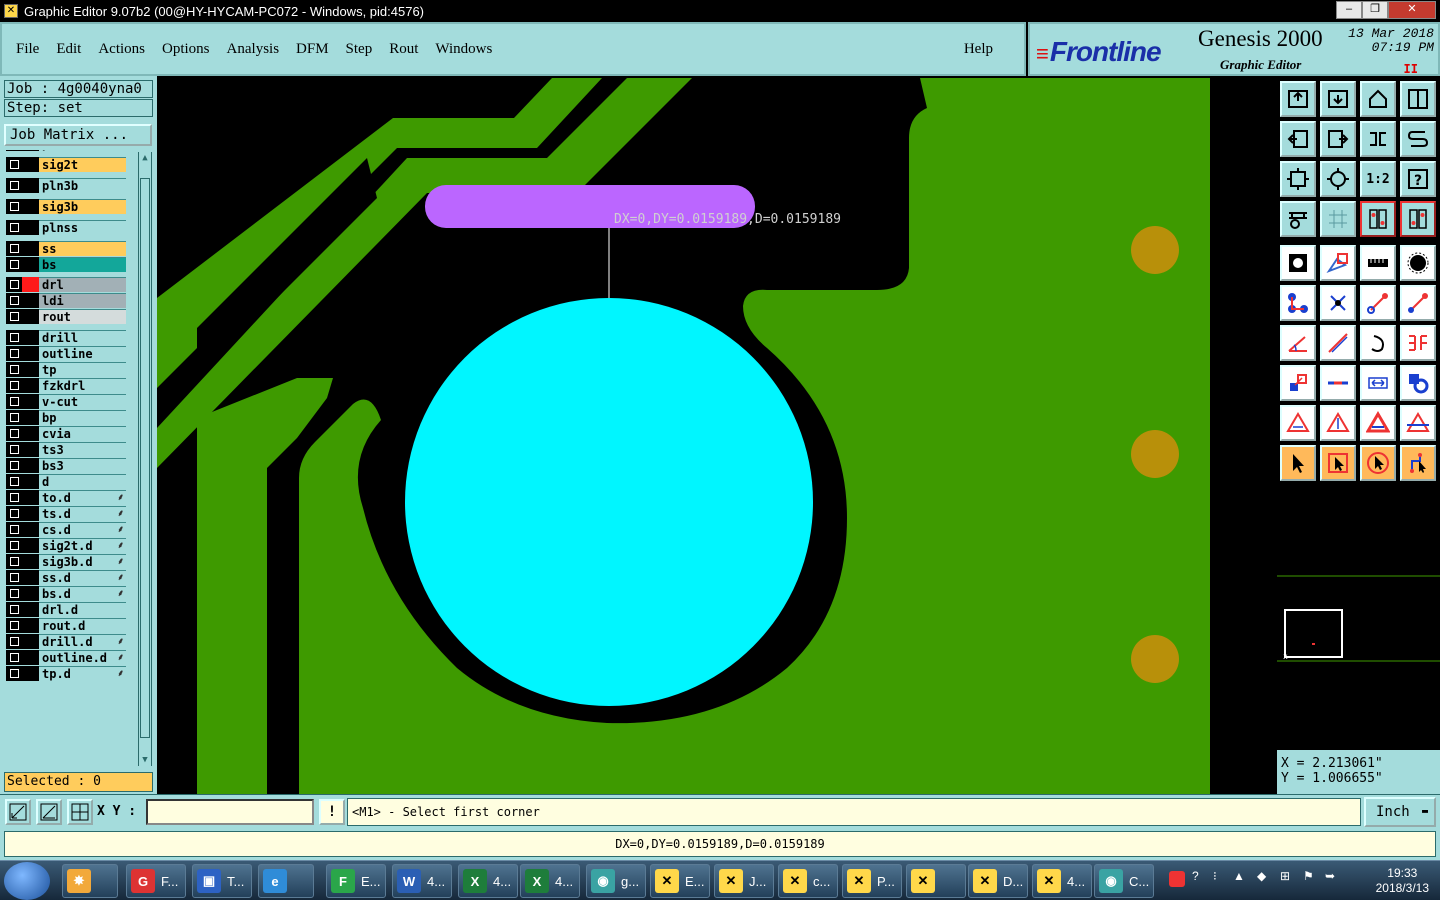  Describe the element at coordinates (1411, 69) in the screenshot. I see `pause-indicator: II` at that location.